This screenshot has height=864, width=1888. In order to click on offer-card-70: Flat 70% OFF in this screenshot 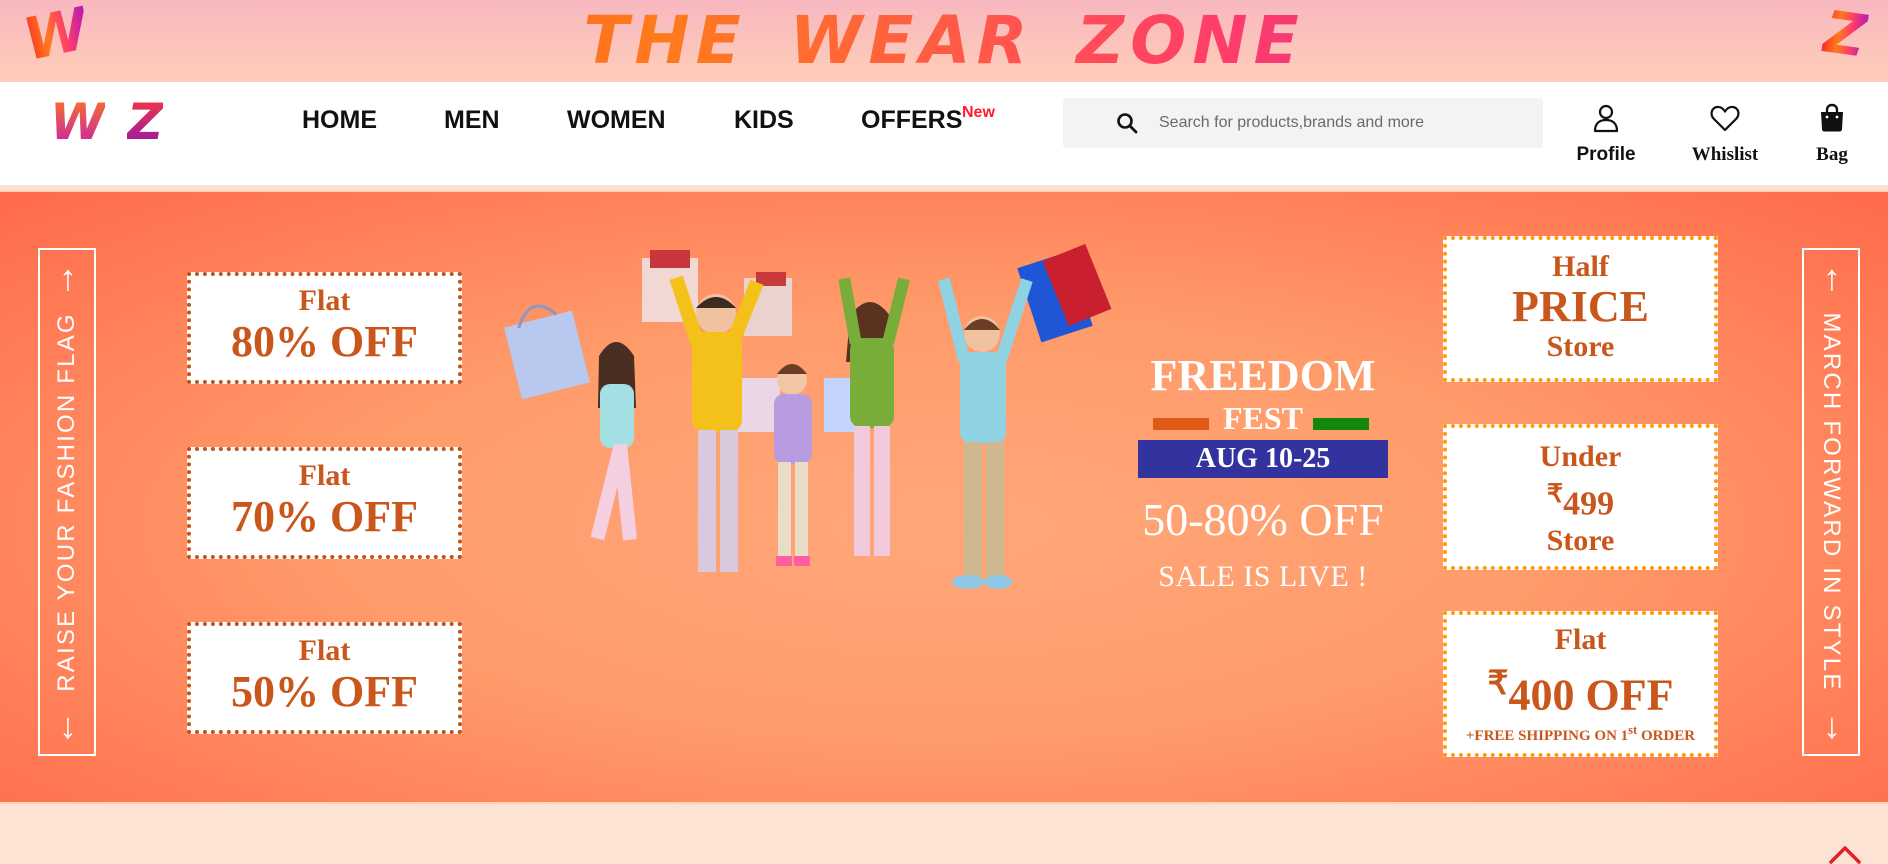, I will do `click(324, 503)`.